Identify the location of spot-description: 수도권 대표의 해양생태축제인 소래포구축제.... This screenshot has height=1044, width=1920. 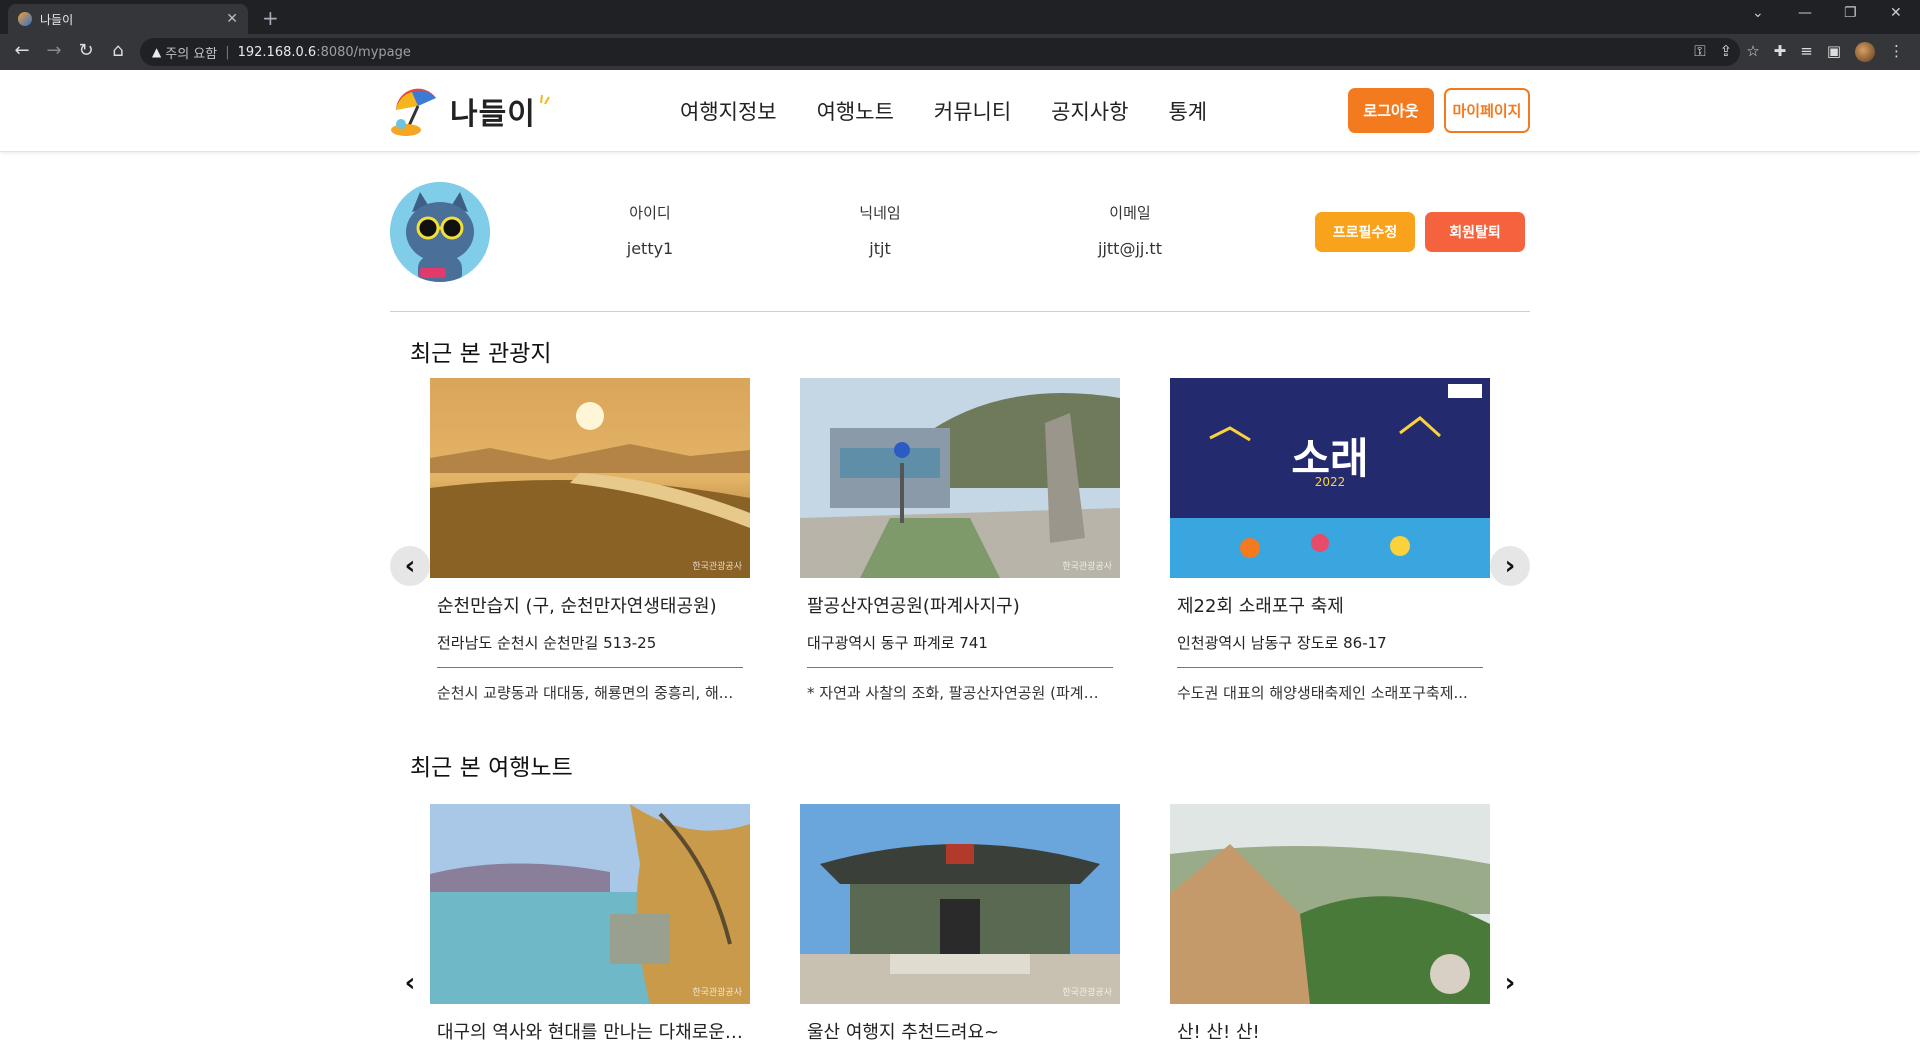
(1322, 693).